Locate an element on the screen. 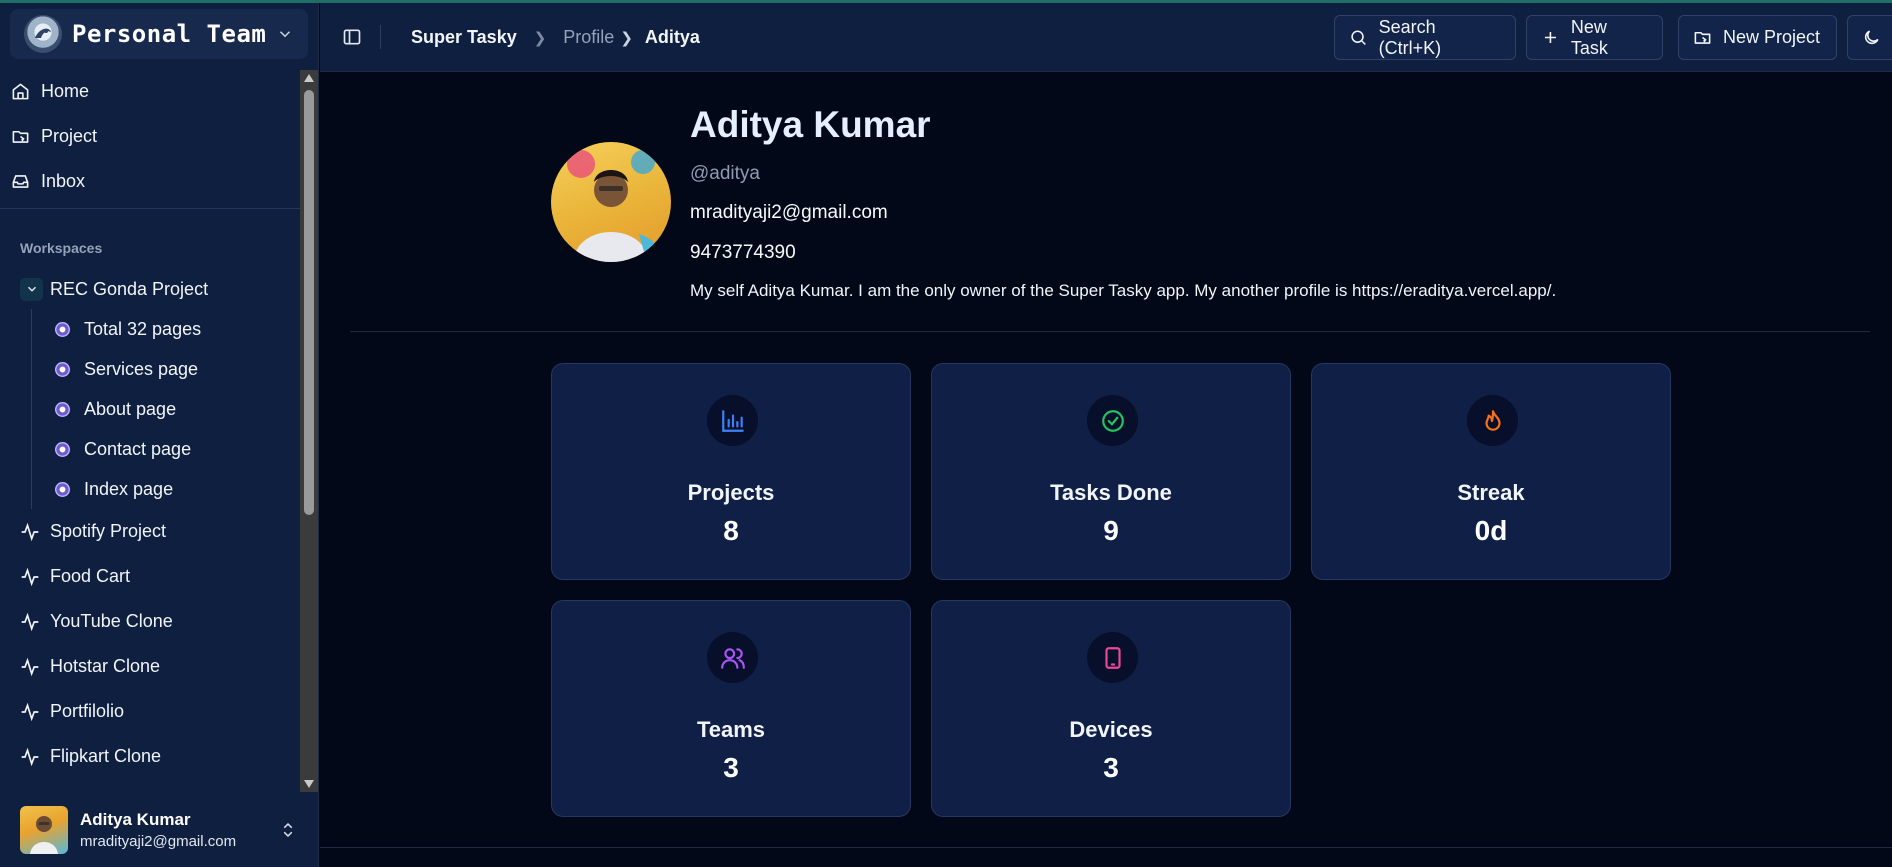 The height and width of the screenshot is (867, 1892). breadcrumb-current: Aditya is located at coordinates (672, 37).